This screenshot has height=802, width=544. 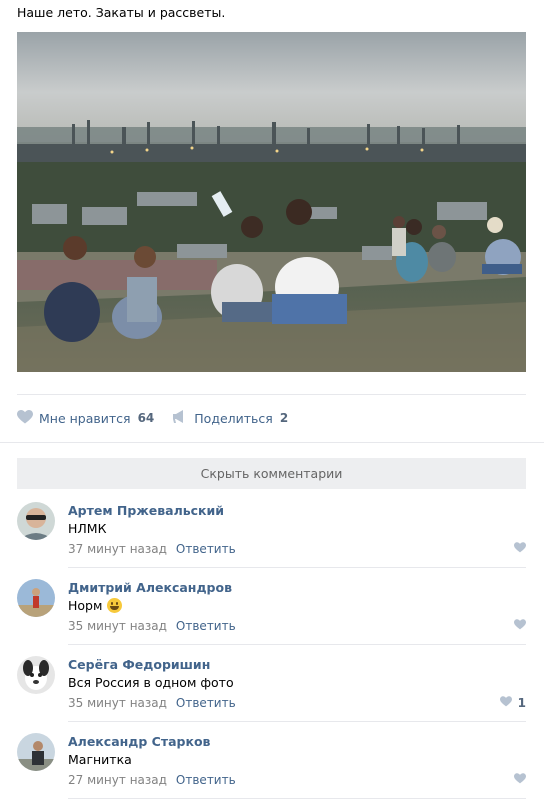 I want to click on post-text: Наше лето. Закаты и рассветы., so click(x=121, y=12).